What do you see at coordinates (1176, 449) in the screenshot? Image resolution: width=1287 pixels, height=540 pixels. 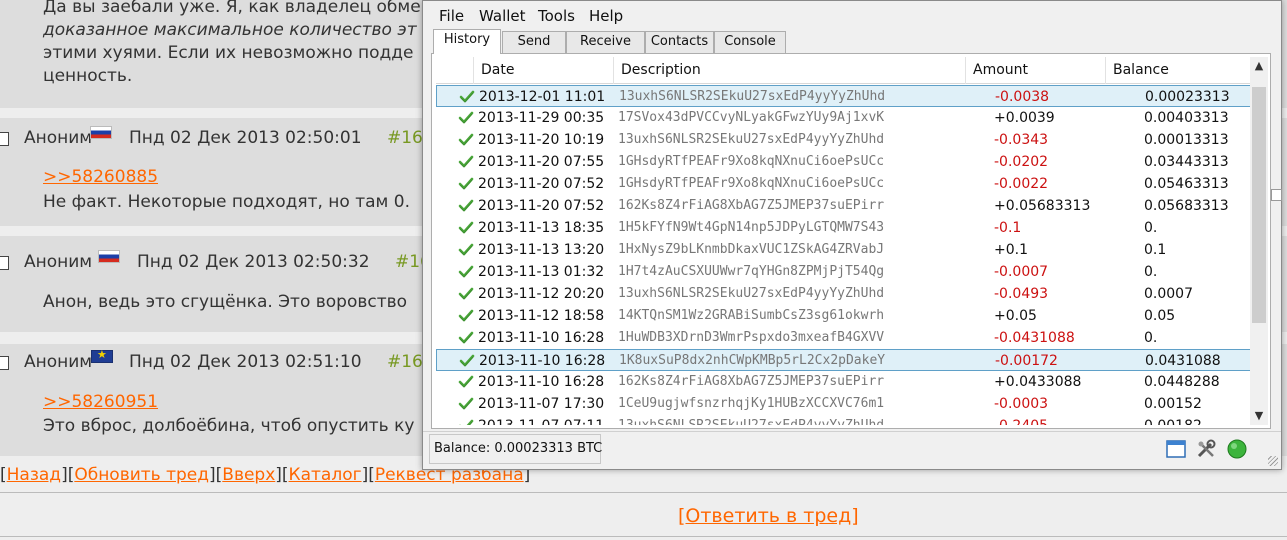 I see `window-icon` at bounding box center [1176, 449].